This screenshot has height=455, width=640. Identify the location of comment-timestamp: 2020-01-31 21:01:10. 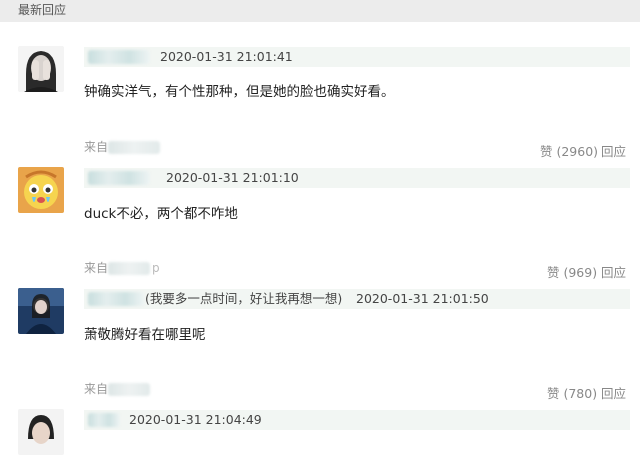
(232, 177).